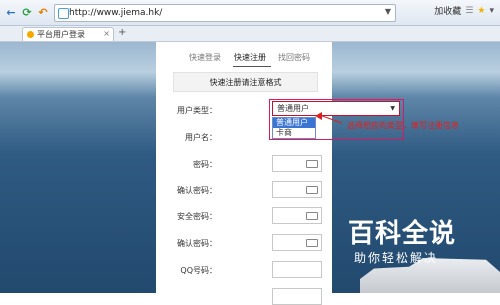  Describe the element at coordinates (250, 57) in the screenshot. I see `tab-quick-register: 快速注册` at that location.